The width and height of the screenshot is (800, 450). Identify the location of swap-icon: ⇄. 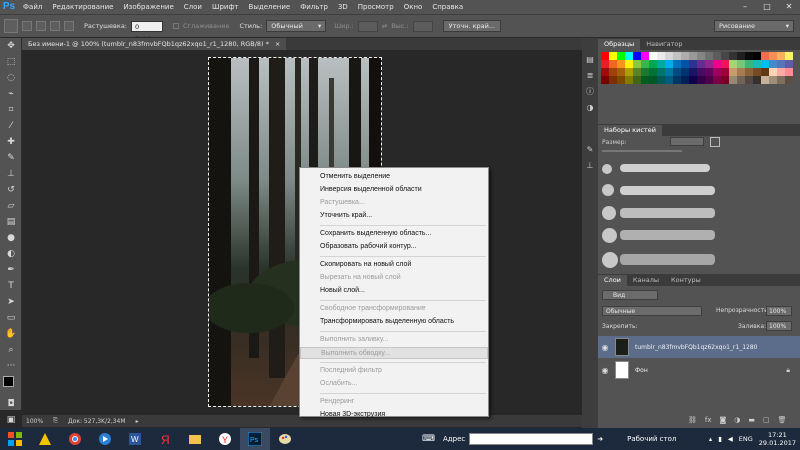
(384, 26).